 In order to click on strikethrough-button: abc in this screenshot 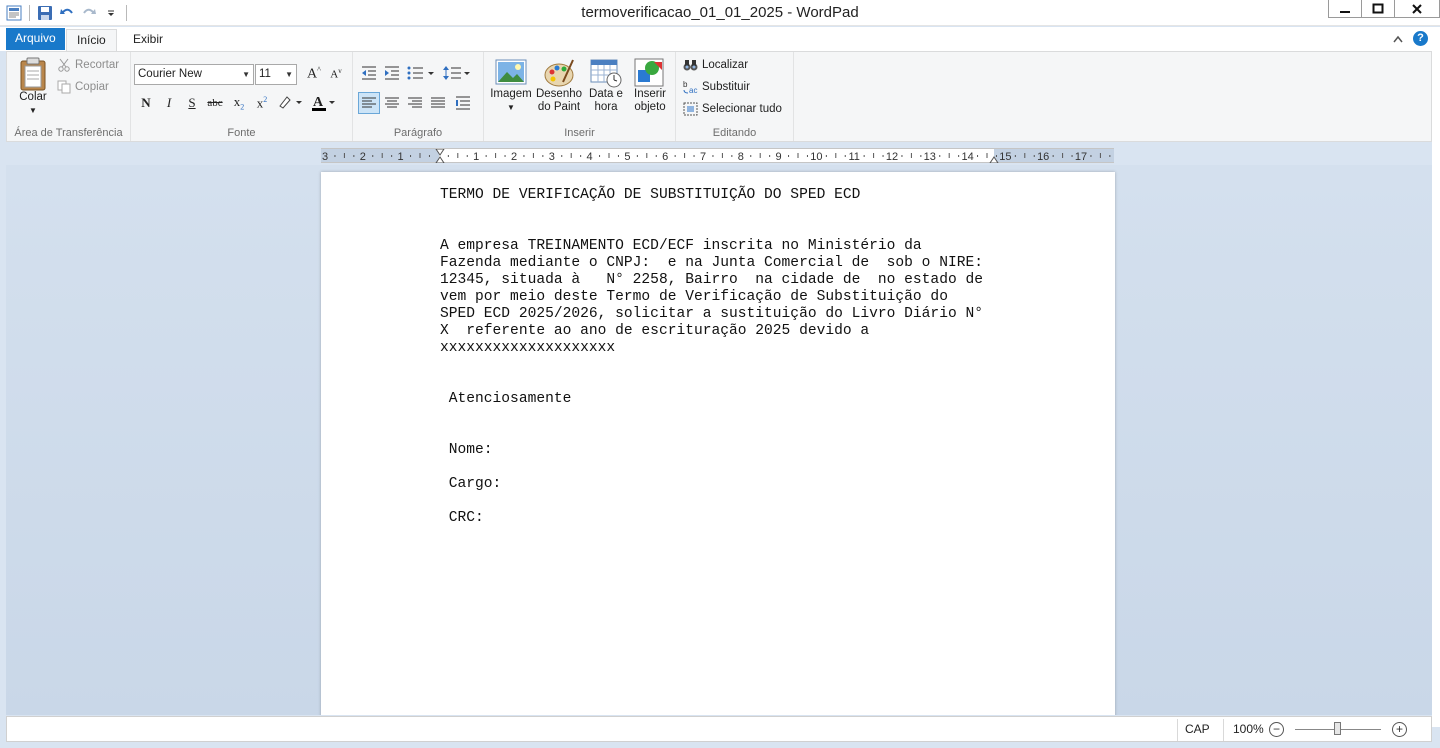, I will do `click(215, 103)`.